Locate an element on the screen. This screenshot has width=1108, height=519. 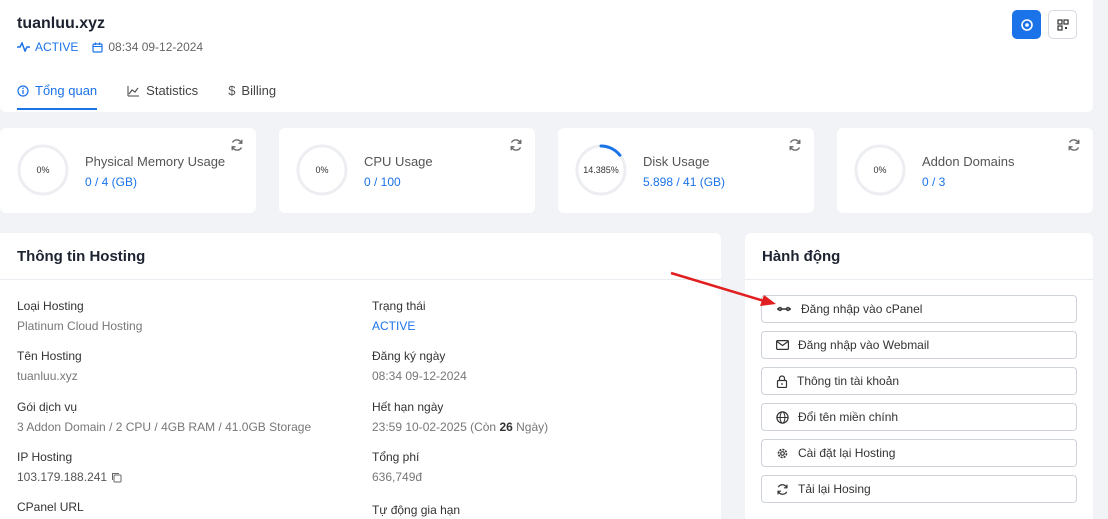
field-label: Trạng thái is located at coordinates (399, 306).